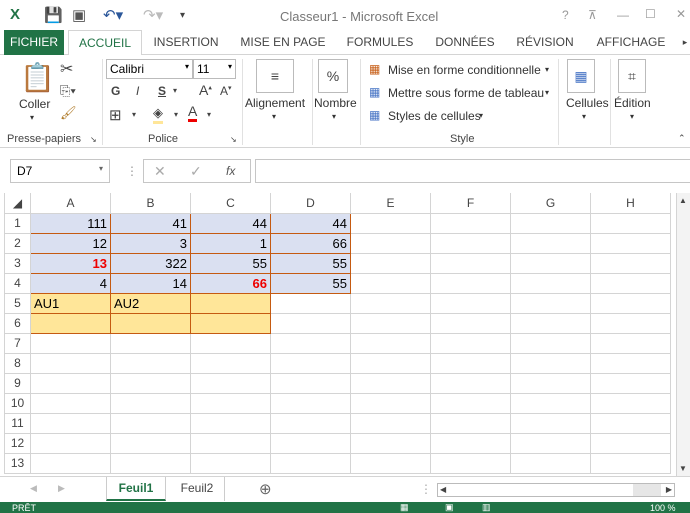 The width and height of the screenshot is (690, 513). Describe the element at coordinates (230, 403) in the screenshot. I see `cell-C10` at that location.